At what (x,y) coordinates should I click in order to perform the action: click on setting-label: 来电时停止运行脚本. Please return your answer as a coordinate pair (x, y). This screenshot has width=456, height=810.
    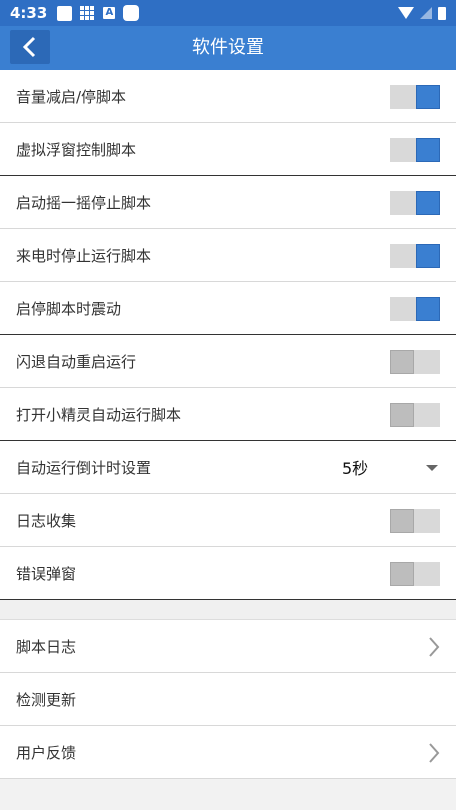
    Looking at the image, I should click on (84, 255).